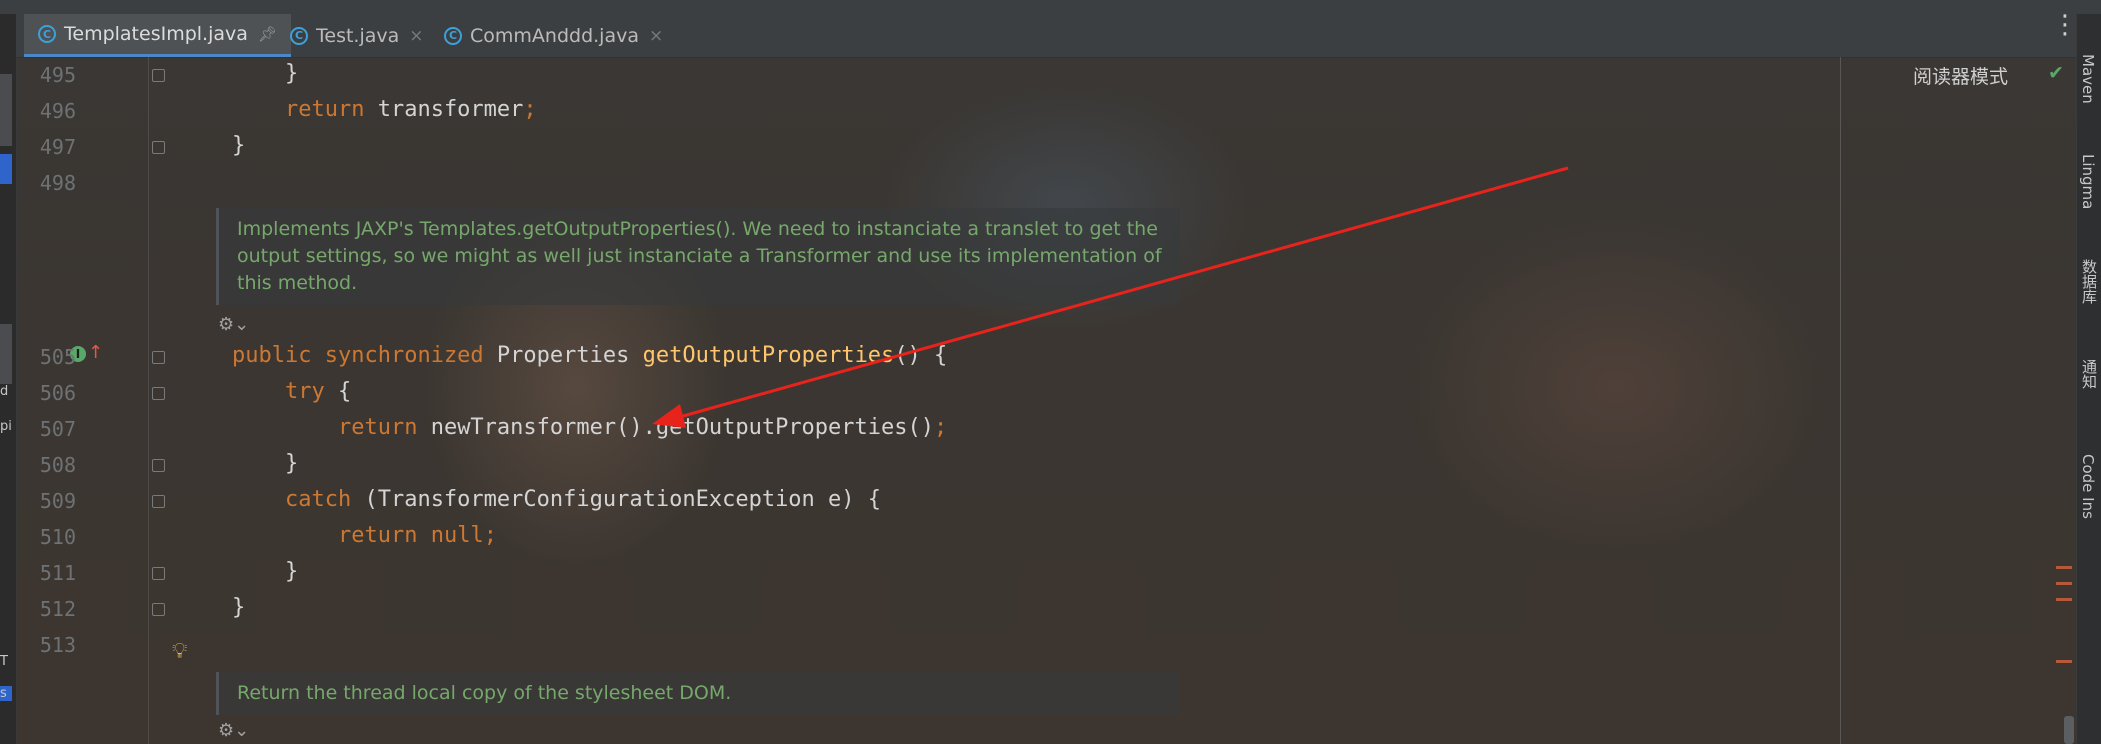 The height and width of the screenshot is (744, 2101). Describe the element at coordinates (179, 651) in the screenshot. I see `lightbulb-icon: 💡︎` at that location.